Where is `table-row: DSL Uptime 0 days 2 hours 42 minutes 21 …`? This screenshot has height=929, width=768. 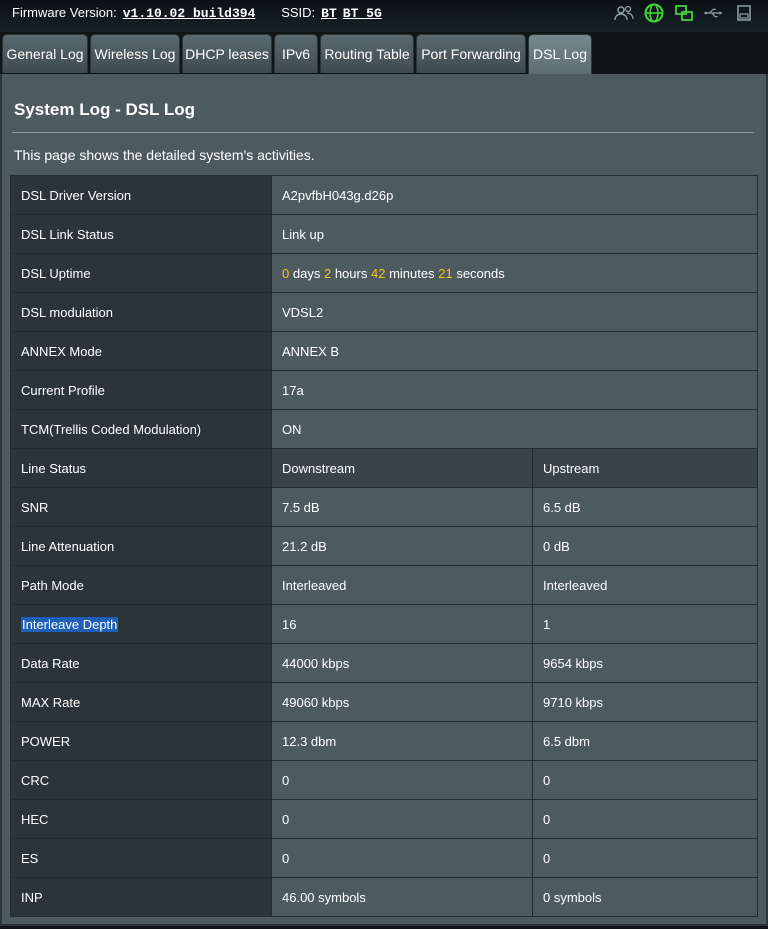 table-row: DSL Uptime 0 days 2 hours 42 minutes 21 … is located at coordinates (384, 273).